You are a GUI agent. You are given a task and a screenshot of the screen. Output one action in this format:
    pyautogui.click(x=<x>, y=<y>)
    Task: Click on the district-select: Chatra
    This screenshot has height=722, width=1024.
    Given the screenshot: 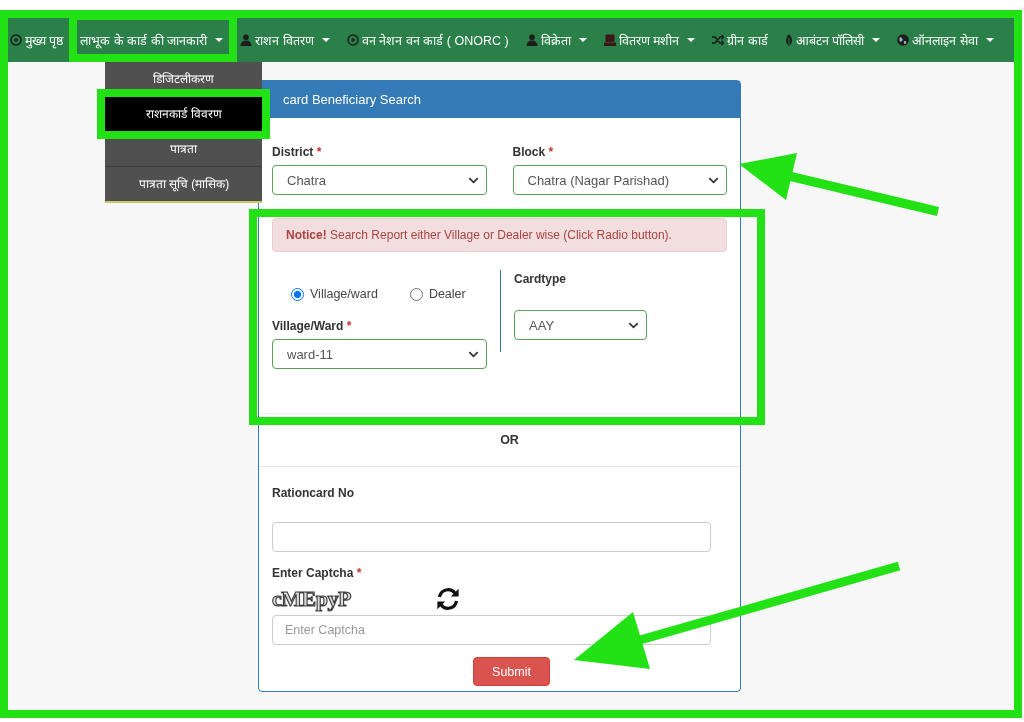 What is the action you would take?
    pyautogui.click(x=379, y=180)
    